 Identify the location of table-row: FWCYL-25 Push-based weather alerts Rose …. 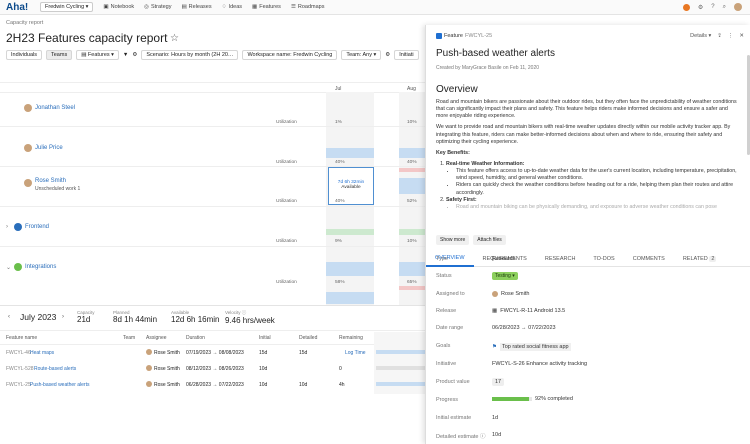
(212, 385).